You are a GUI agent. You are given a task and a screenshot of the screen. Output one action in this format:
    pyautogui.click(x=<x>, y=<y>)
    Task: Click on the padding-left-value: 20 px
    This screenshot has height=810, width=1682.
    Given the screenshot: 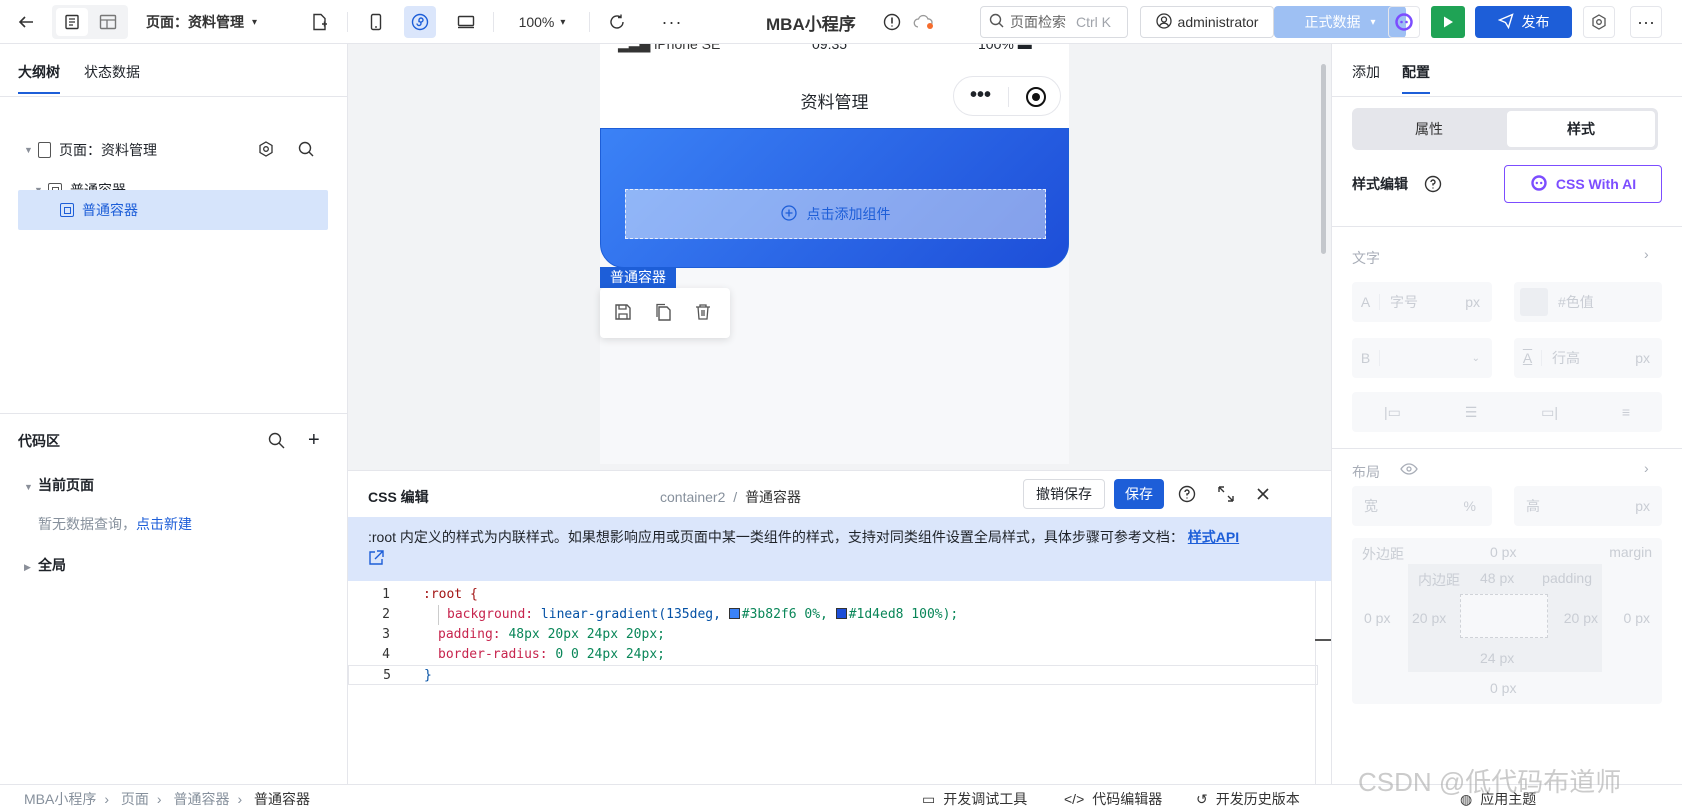 What is the action you would take?
    pyautogui.click(x=1429, y=618)
    